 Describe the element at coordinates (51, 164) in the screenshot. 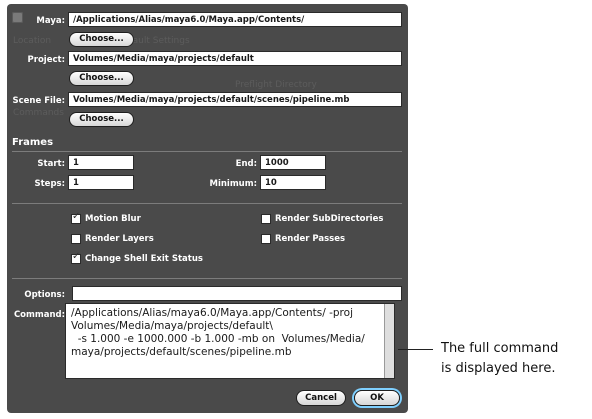

I see `start-label: Start:` at that location.